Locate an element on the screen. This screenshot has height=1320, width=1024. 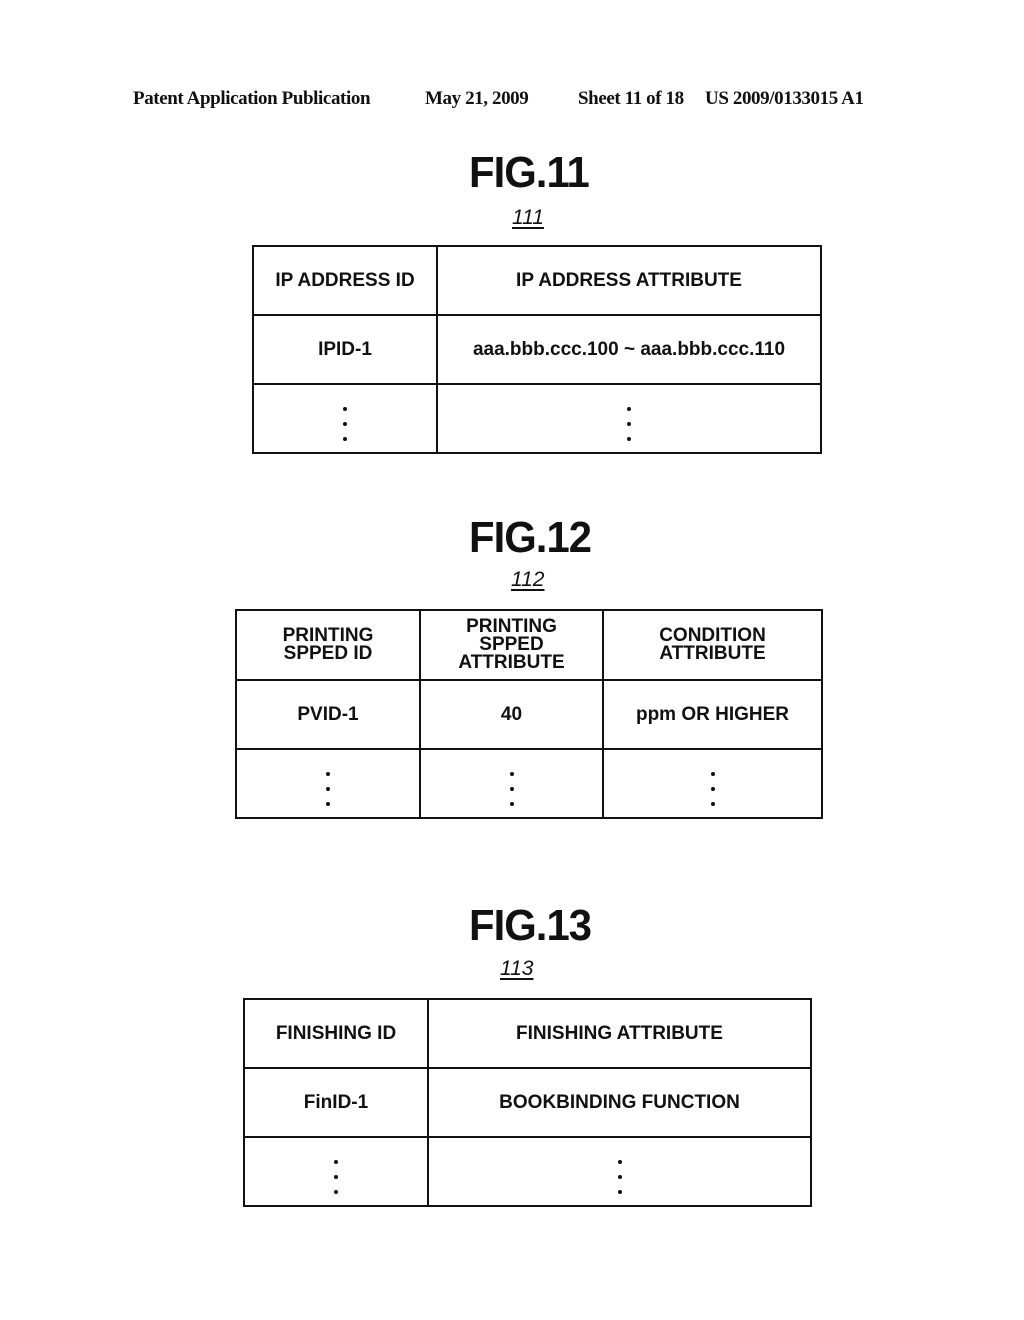
column-header-text: CONDITION ATTRIBUTE is located at coordinates (712, 644).